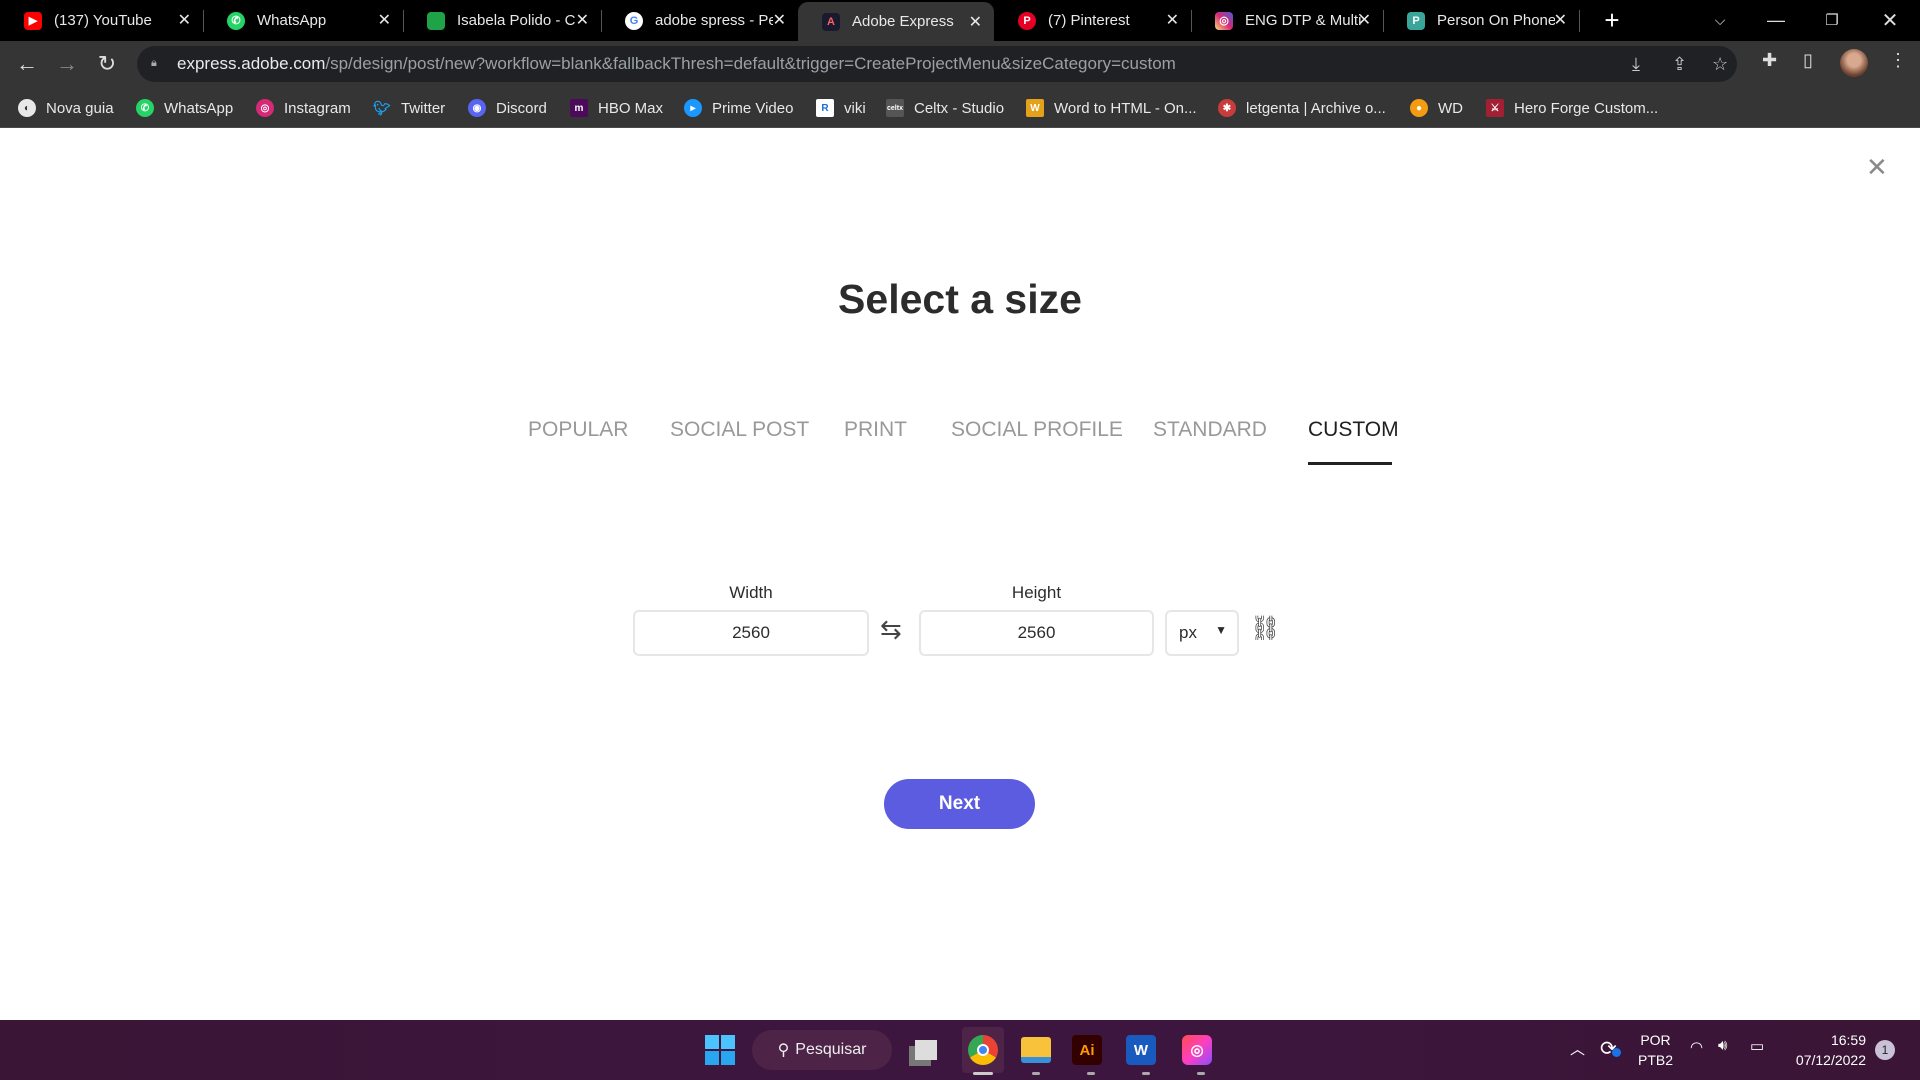 This screenshot has height=1080, width=1920. What do you see at coordinates (699, 20) in the screenshot?
I see `tab-google-search: G adobe spress - Pe ✕` at bounding box center [699, 20].